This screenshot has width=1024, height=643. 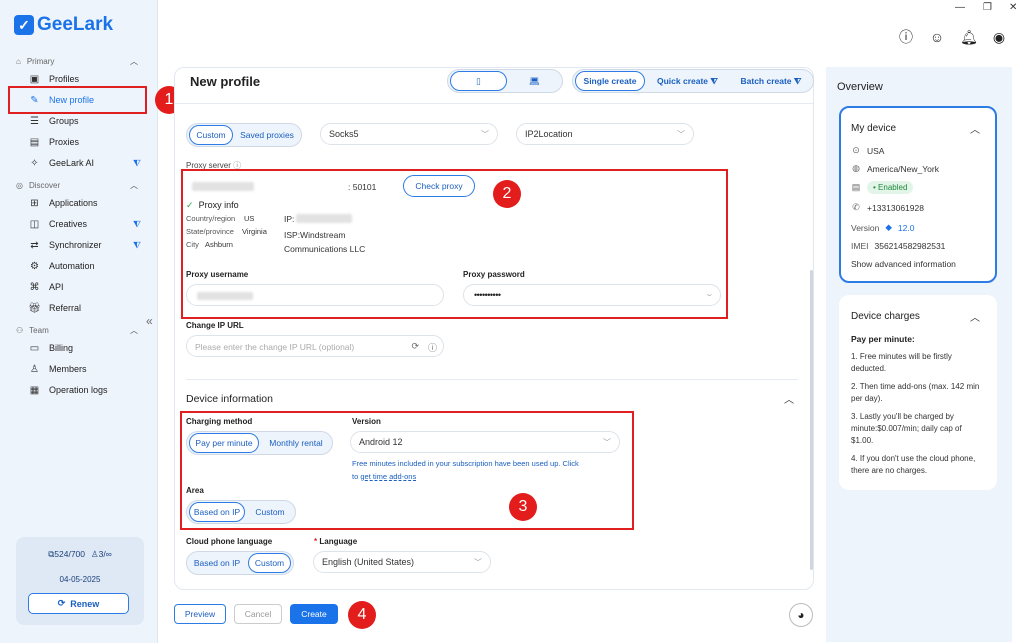 I want to click on sidebar-item-api: ⌘ API, so click(x=85, y=287).